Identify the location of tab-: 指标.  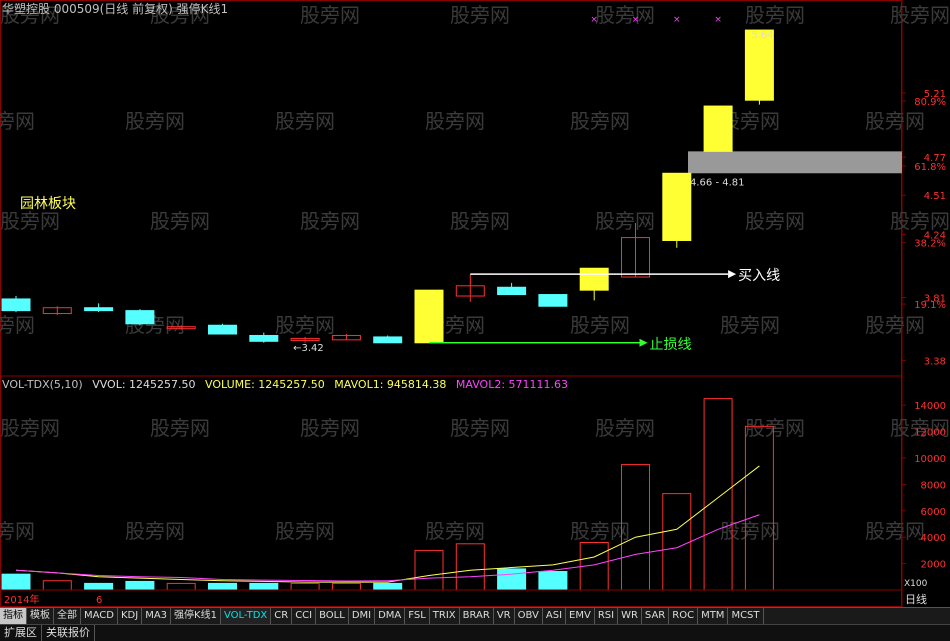
(13, 616).